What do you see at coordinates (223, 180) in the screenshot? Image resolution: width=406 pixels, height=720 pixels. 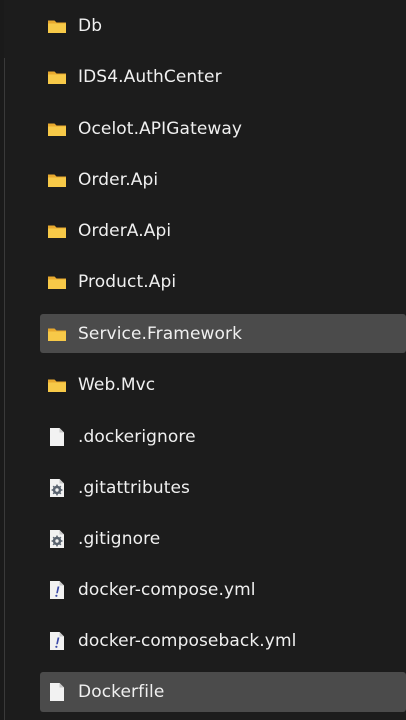 I see `list-item-order-api: Order.Api` at bounding box center [223, 180].